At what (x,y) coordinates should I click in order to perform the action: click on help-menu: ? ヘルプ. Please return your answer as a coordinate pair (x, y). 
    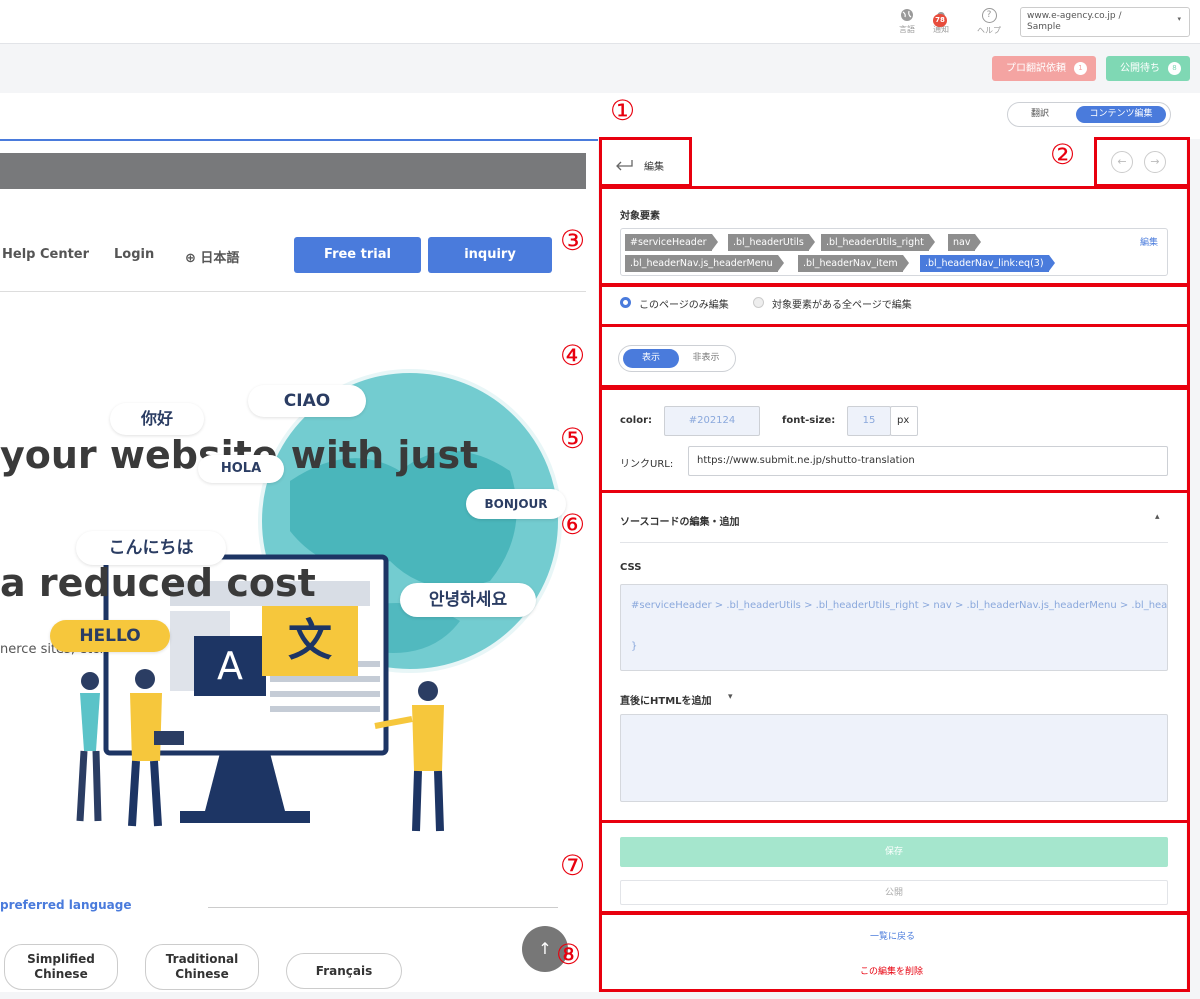
    Looking at the image, I should click on (989, 22).